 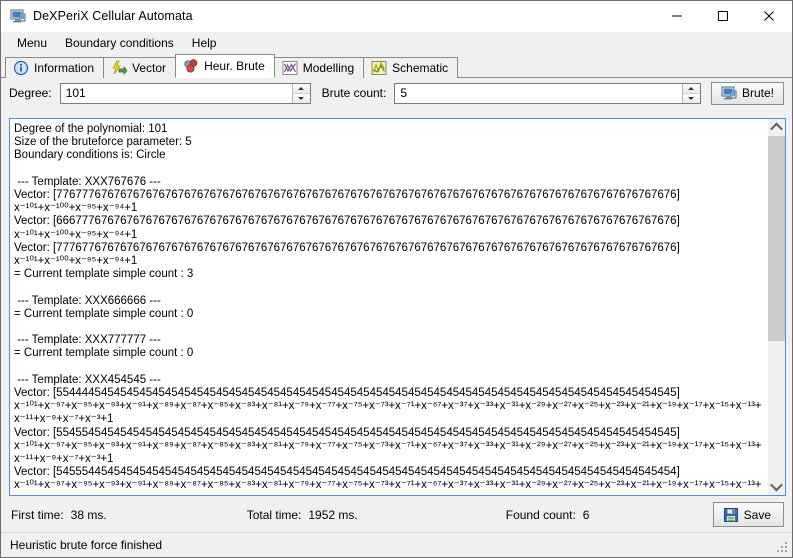 What do you see at coordinates (396, 544) in the screenshot?
I see `status-bar: Heuristic brute force finished` at bounding box center [396, 544].